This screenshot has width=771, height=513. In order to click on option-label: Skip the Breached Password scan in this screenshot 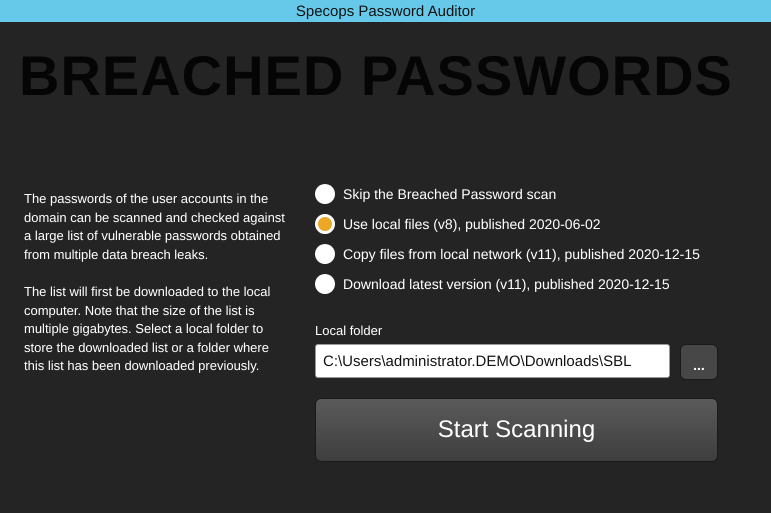, I will do `click(449, 194)`.